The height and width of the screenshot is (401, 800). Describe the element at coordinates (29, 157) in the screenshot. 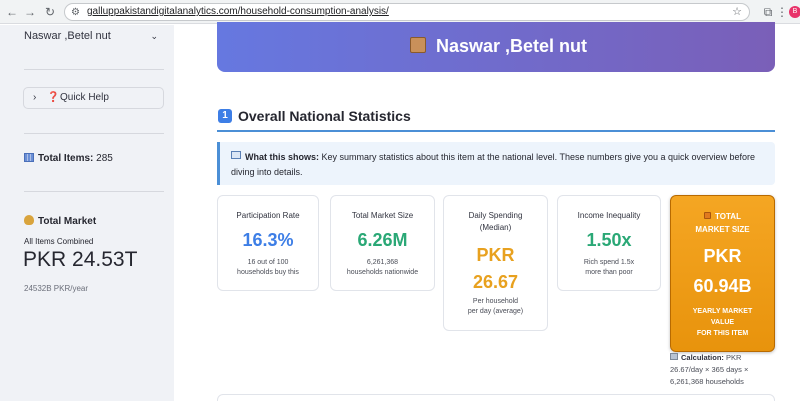

I see `bar-chart-icon` at that location.